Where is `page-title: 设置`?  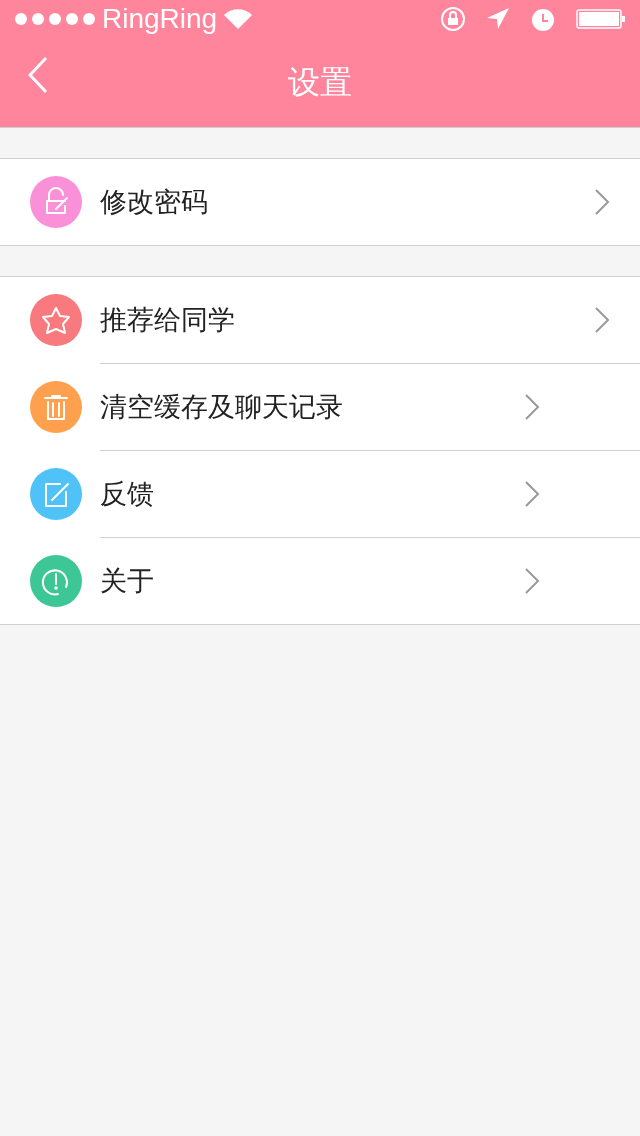
page-title: 设置 is located at coordinates (320, 82).